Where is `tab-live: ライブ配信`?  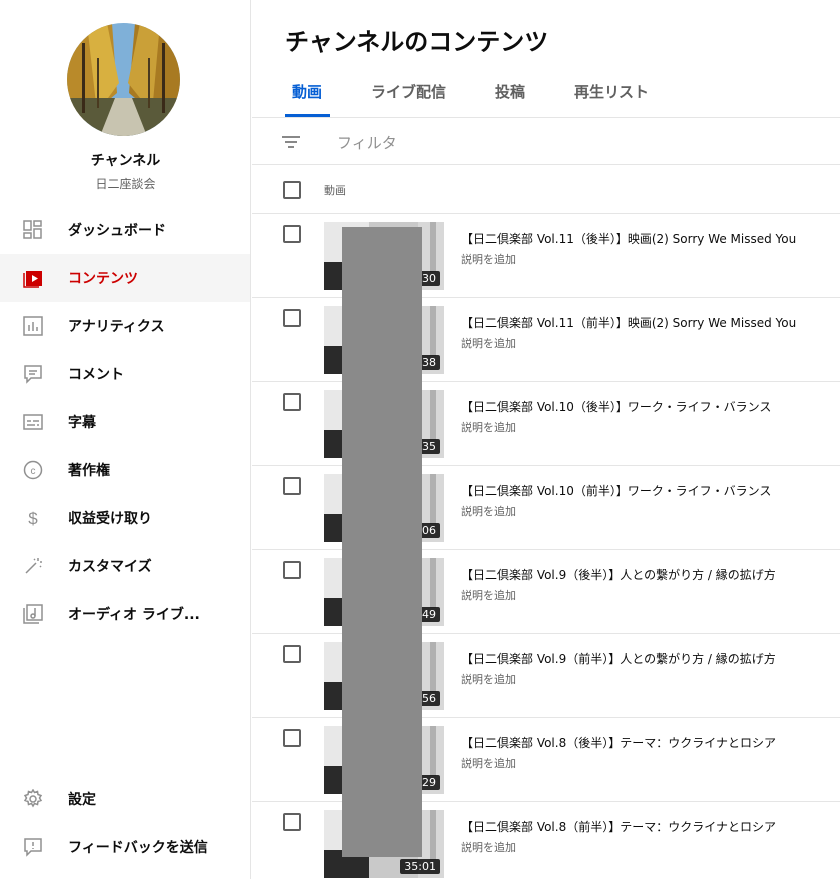
tab-live: ライブ配信 is located at coordinates (408, 93).